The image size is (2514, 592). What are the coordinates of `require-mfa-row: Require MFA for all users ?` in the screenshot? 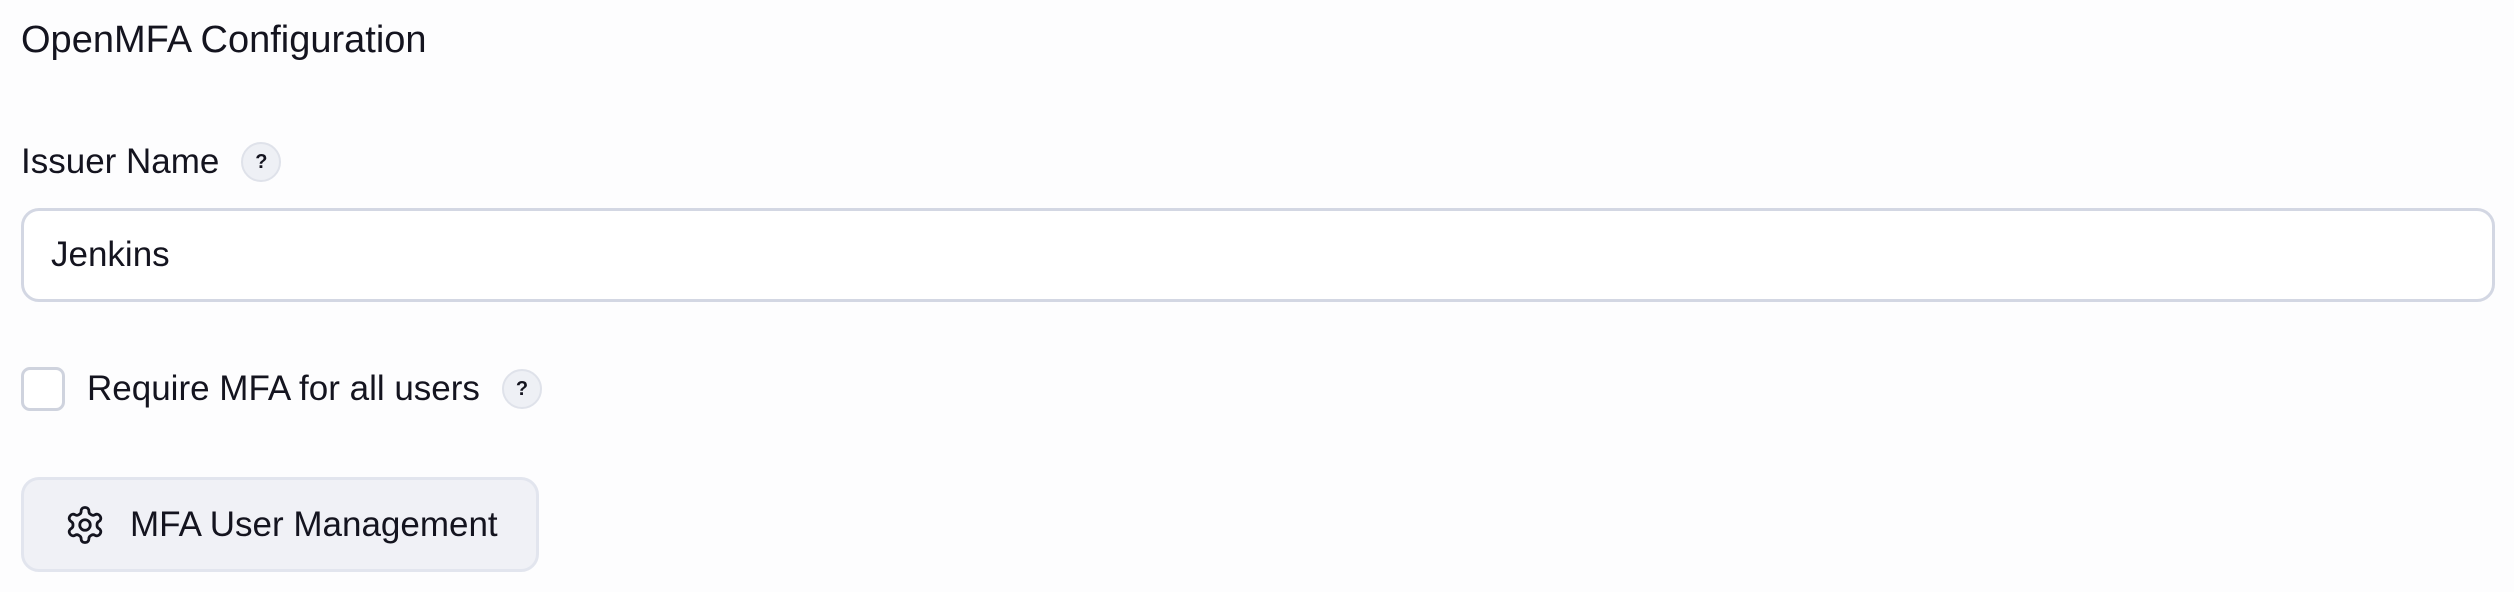 It's located at (281, 389).